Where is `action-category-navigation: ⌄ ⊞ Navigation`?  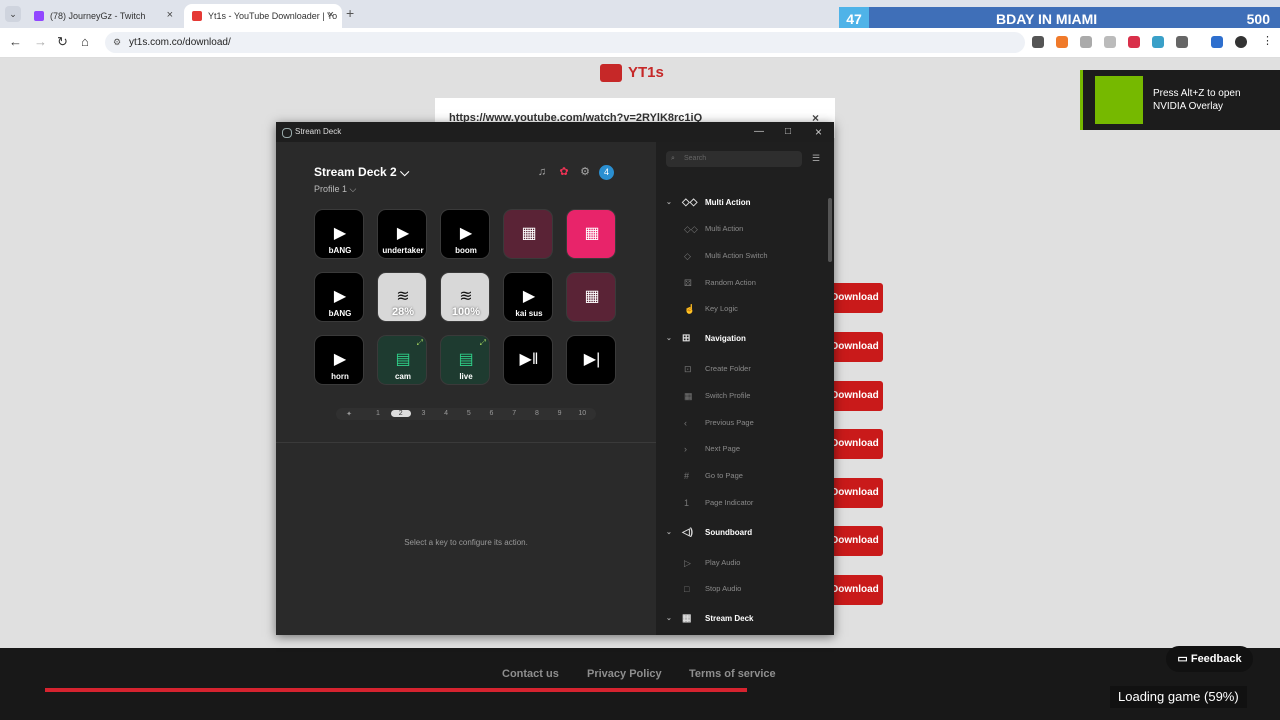 action-category-navigation: ⌄ ⊞ Navigation is located at coordinates (741, 339).